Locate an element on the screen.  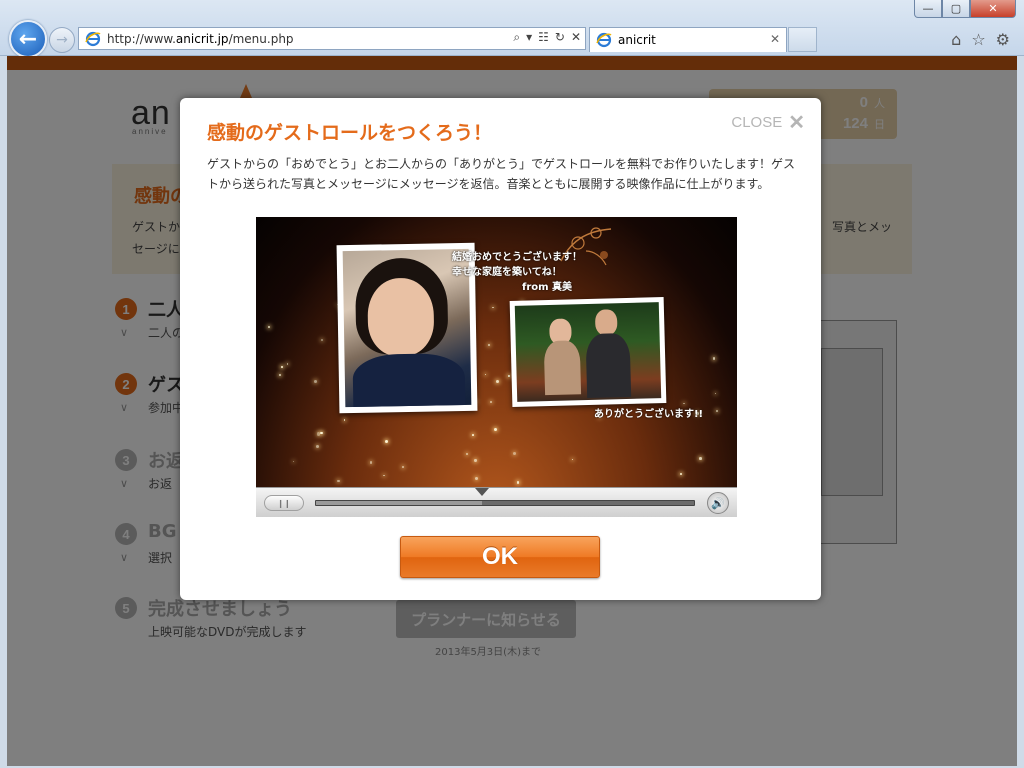
back-button: ← is located at coordinates (28, 39).